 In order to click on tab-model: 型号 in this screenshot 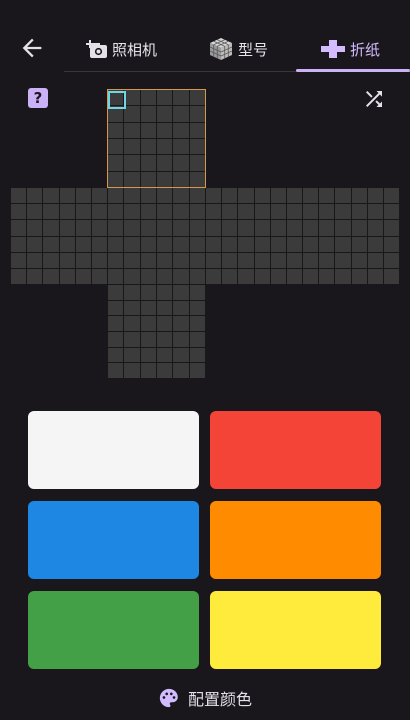, I will do `click(238, 49)`.